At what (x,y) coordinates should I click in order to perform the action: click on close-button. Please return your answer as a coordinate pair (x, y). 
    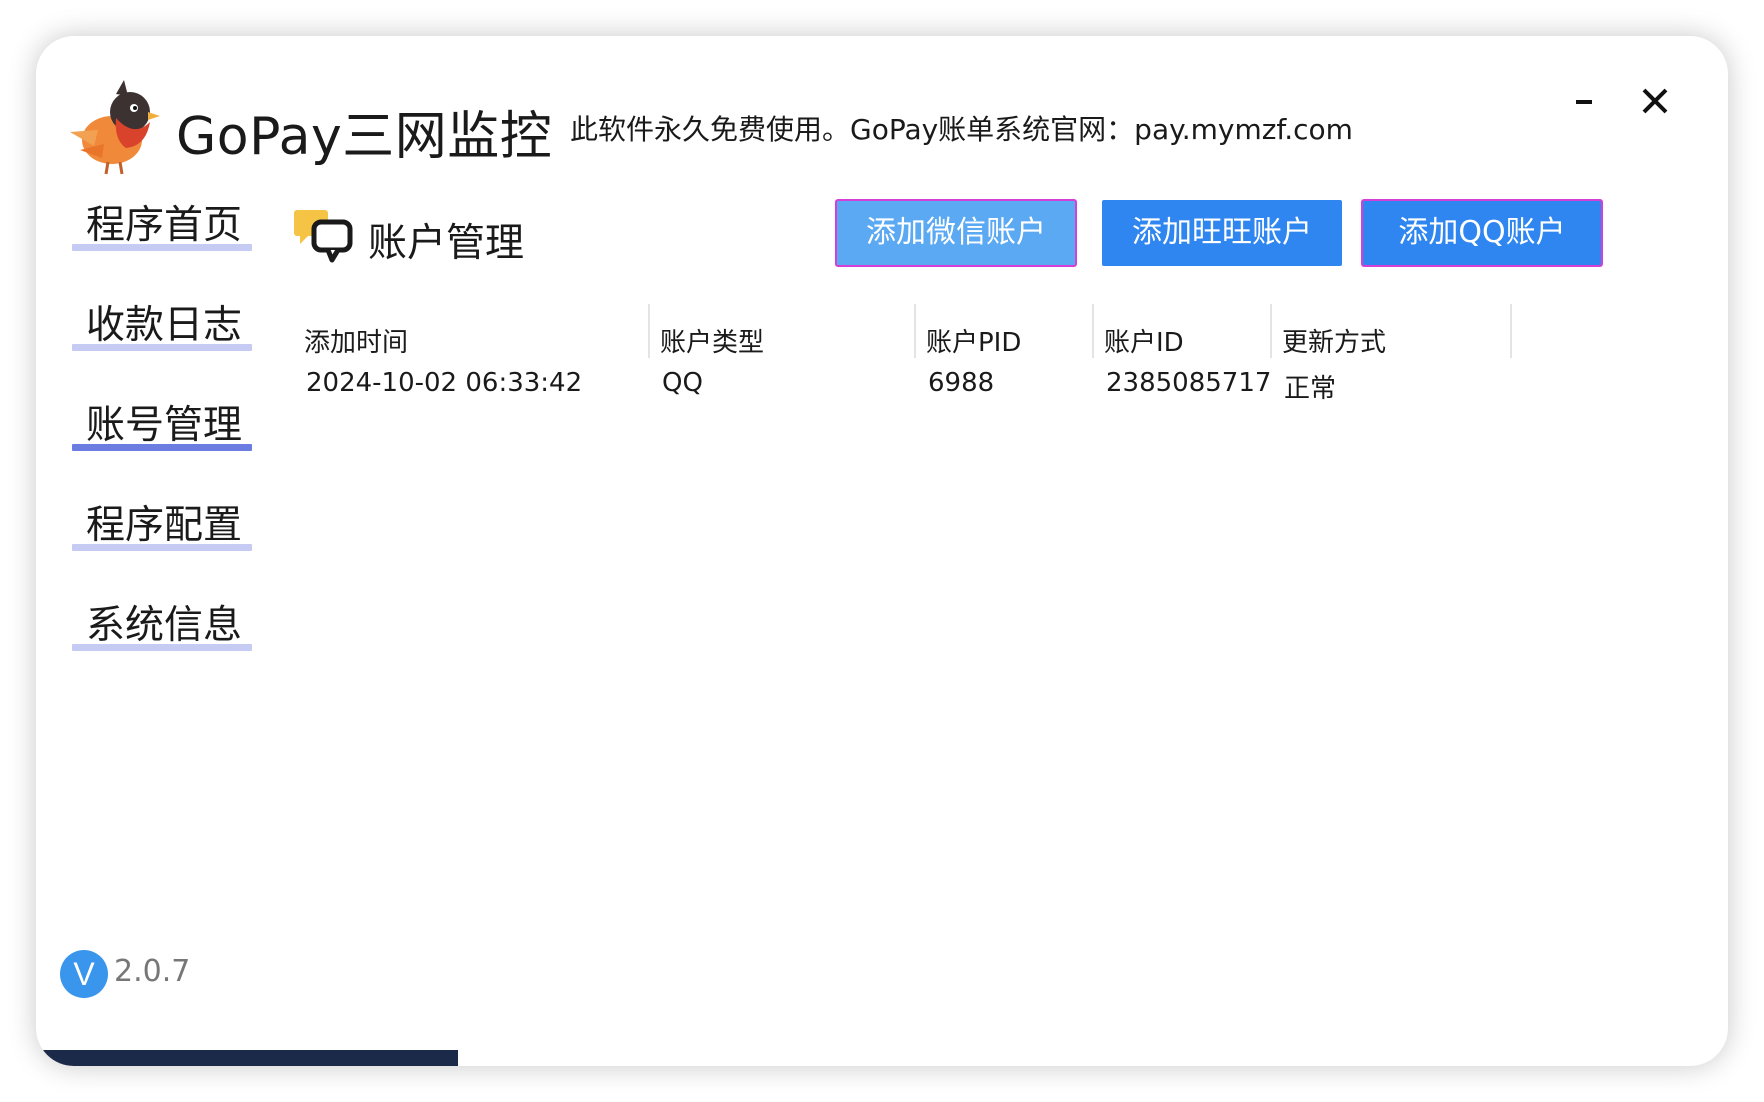
    Looking at the image, I should click on (1655, 101).